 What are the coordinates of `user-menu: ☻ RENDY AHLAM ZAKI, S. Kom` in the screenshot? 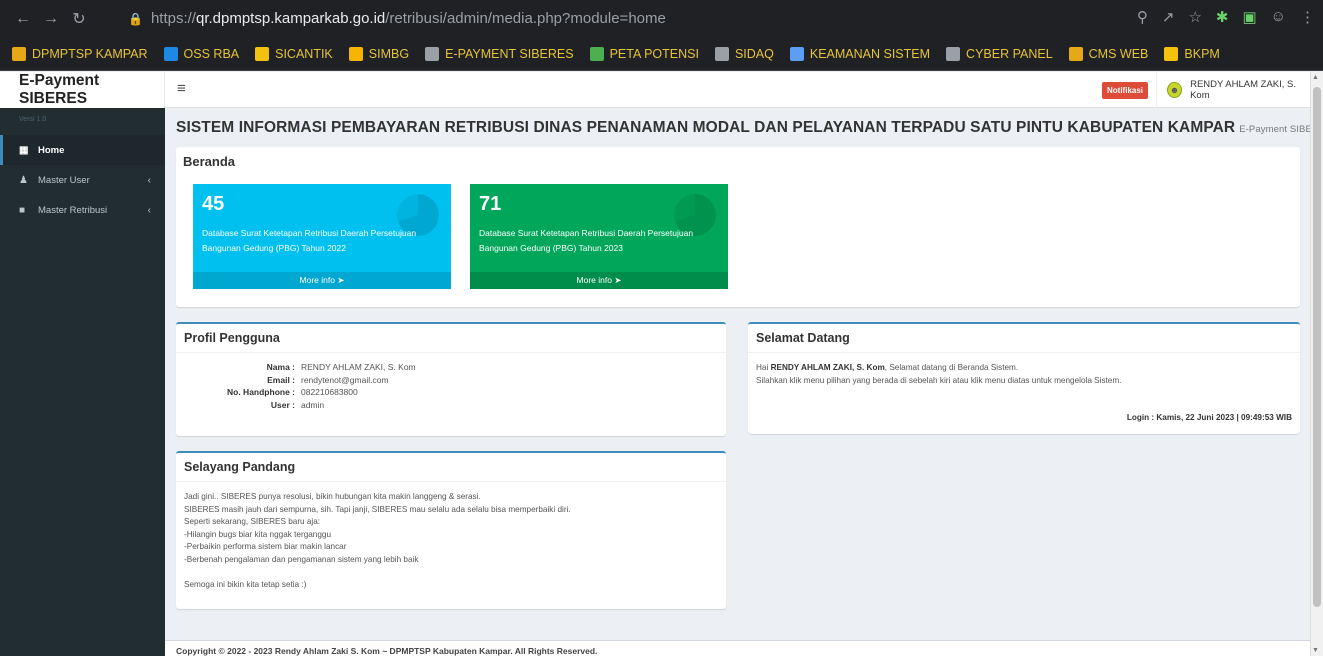 It's located at (1233, 90).